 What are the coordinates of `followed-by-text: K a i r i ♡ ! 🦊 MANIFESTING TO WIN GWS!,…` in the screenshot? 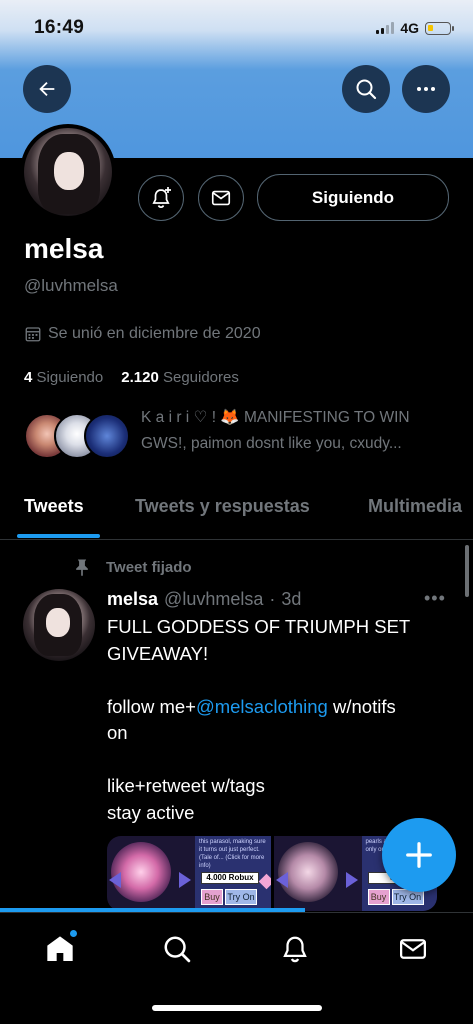 It's located at (301, 431).